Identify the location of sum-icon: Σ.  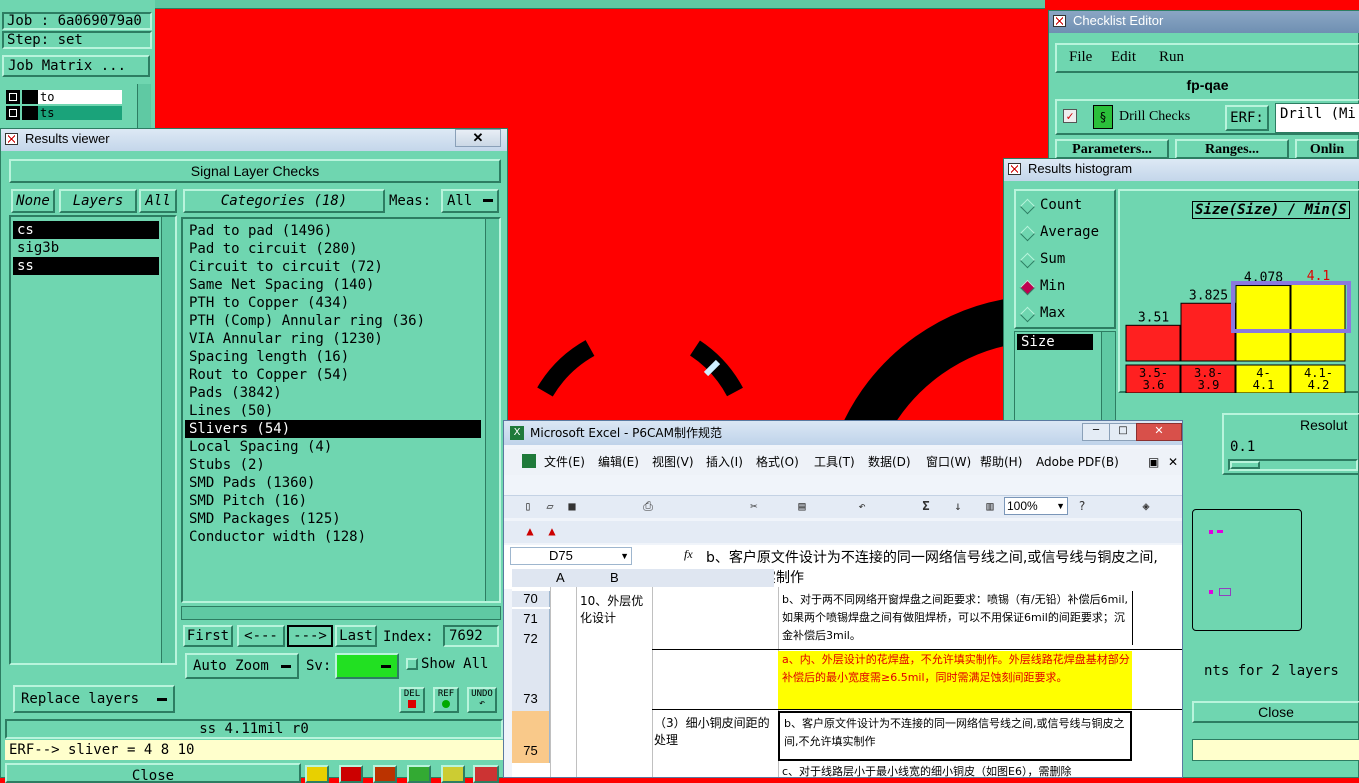
(926, 506).